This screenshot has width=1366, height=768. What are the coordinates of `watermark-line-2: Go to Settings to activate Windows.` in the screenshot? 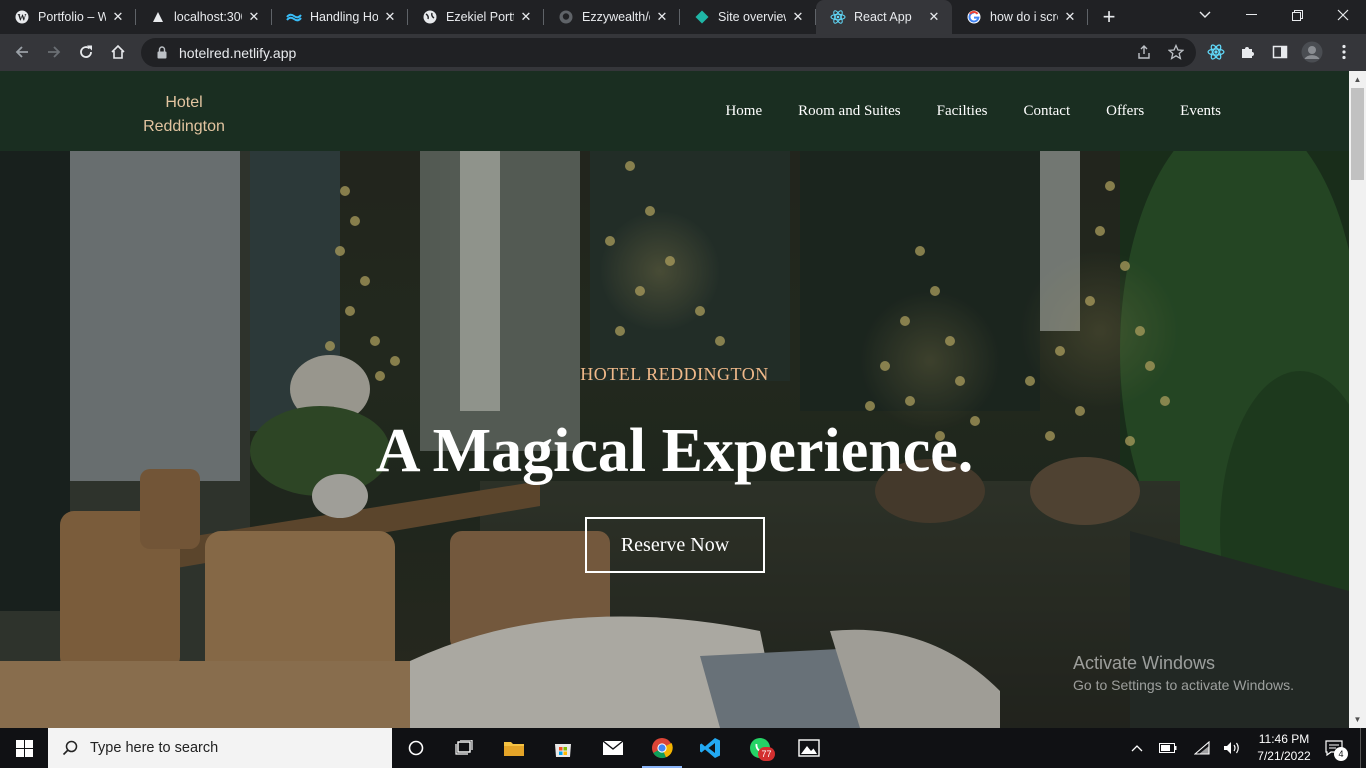 It's located at (1183, 685).